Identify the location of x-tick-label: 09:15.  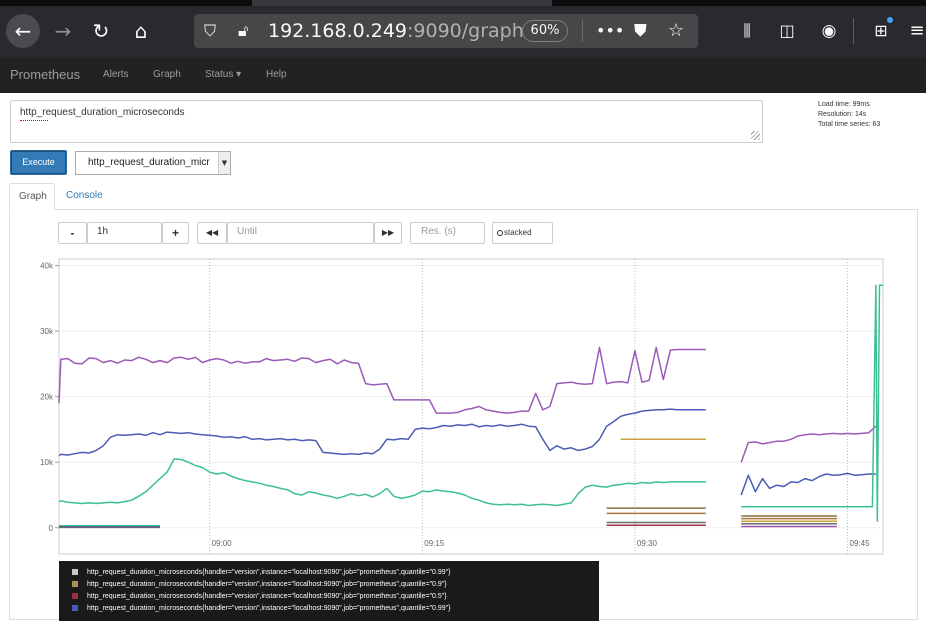
(434, 543).